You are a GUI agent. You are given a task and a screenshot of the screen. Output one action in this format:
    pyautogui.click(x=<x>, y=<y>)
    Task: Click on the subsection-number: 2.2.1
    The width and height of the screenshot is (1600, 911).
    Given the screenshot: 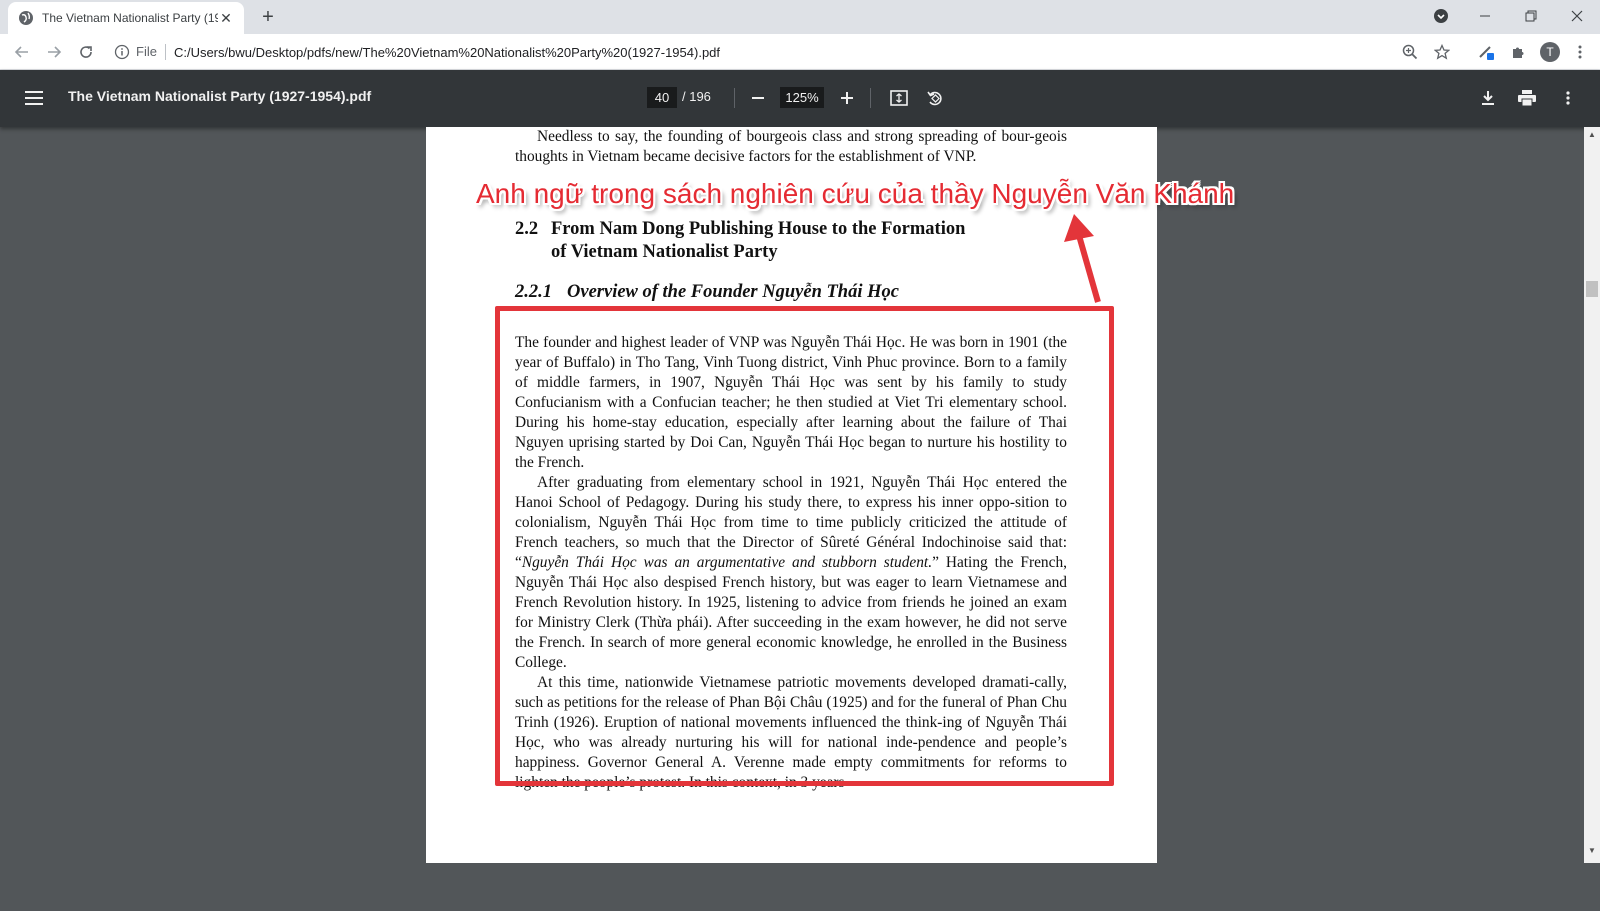 What is the action you would take?
    pyautogui.click(x=533, y=292)
    